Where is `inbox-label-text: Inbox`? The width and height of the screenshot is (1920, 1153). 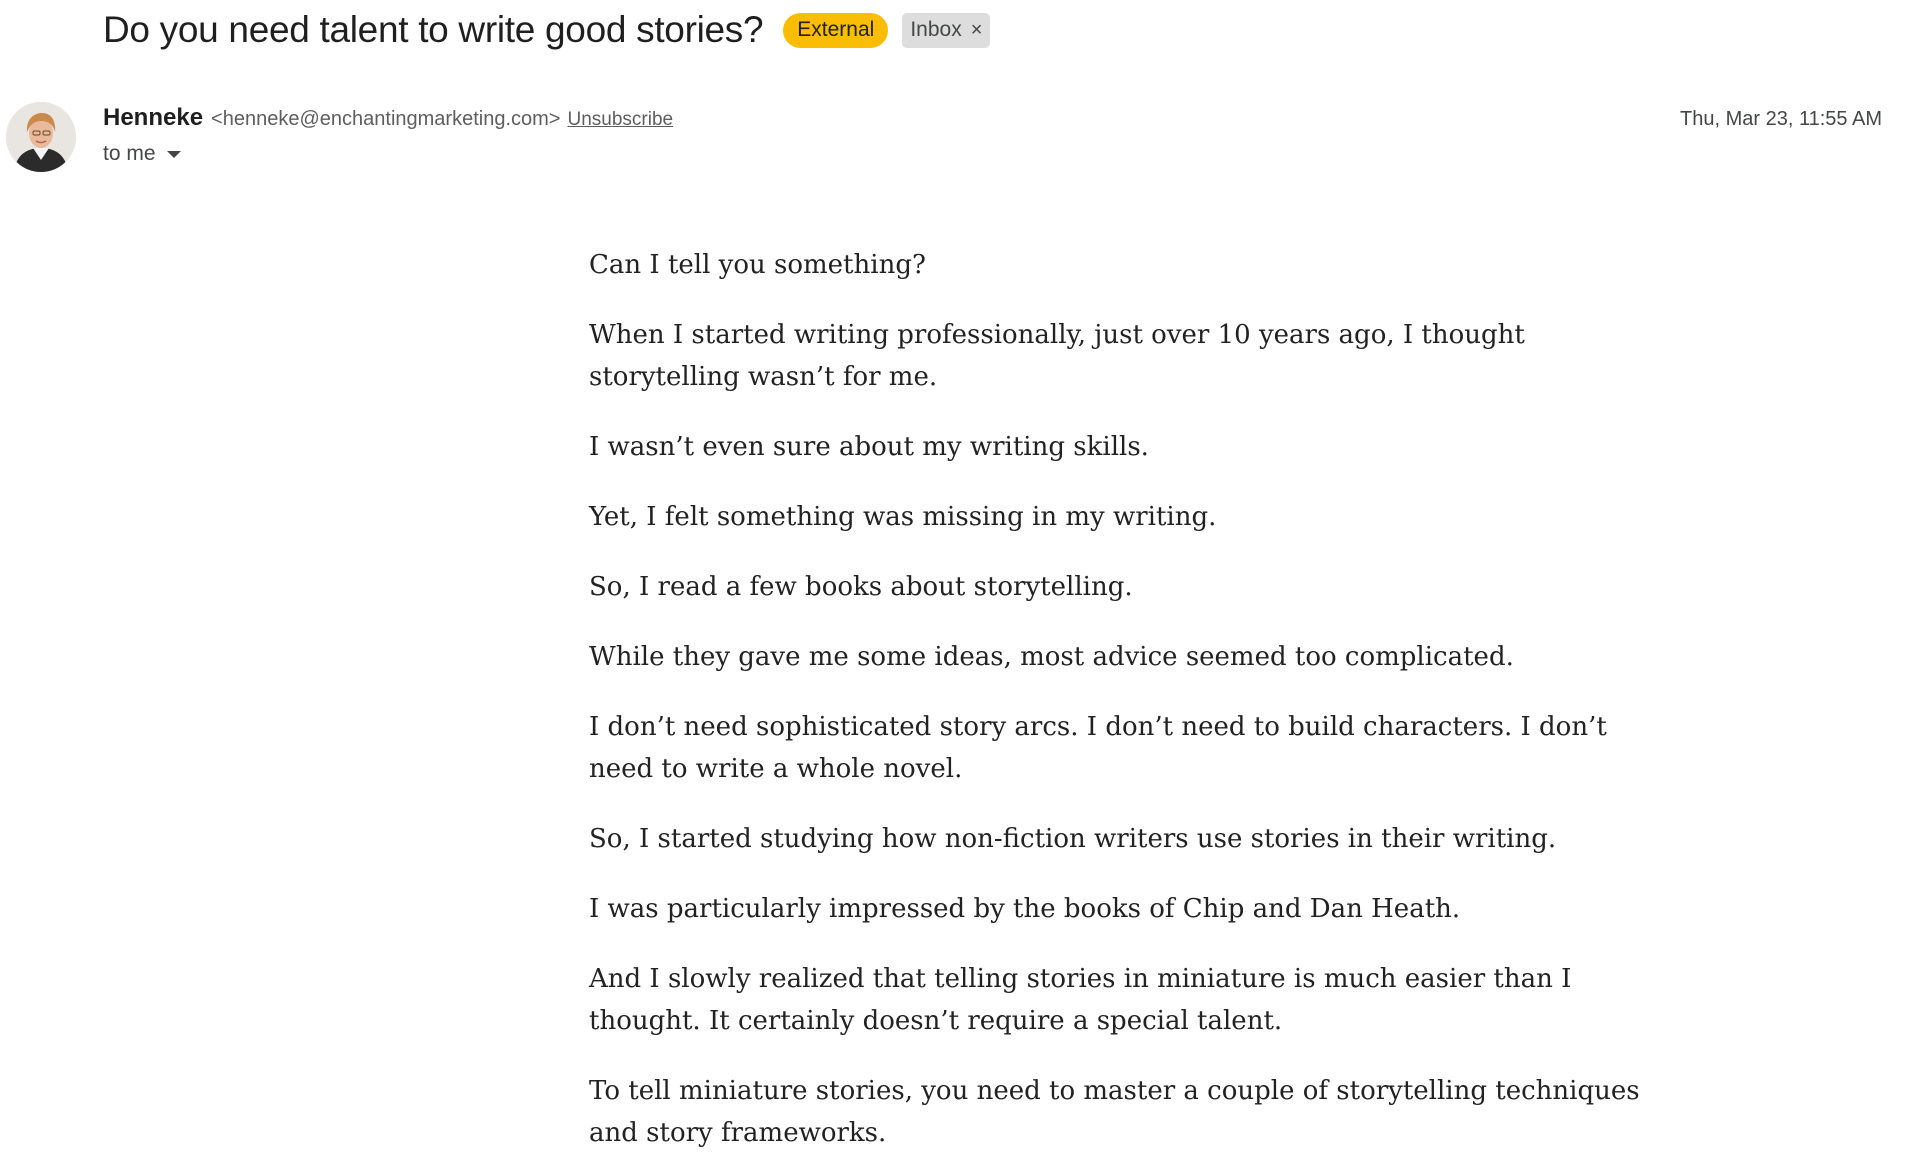
inbox-label-text: Inbox is located at coordinates (936, 29).